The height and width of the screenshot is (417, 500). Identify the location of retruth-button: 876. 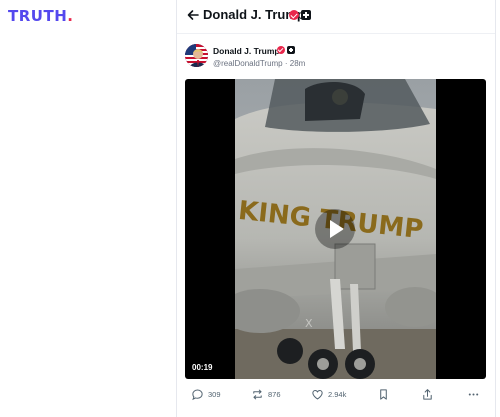
(266, 394).